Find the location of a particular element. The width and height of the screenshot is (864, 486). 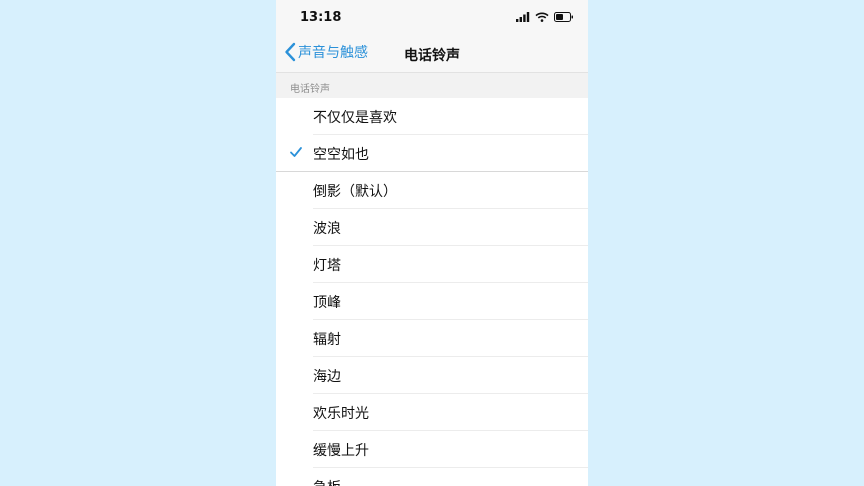

ringtone-label: 空空如也 is located at coordinates (341, 155).